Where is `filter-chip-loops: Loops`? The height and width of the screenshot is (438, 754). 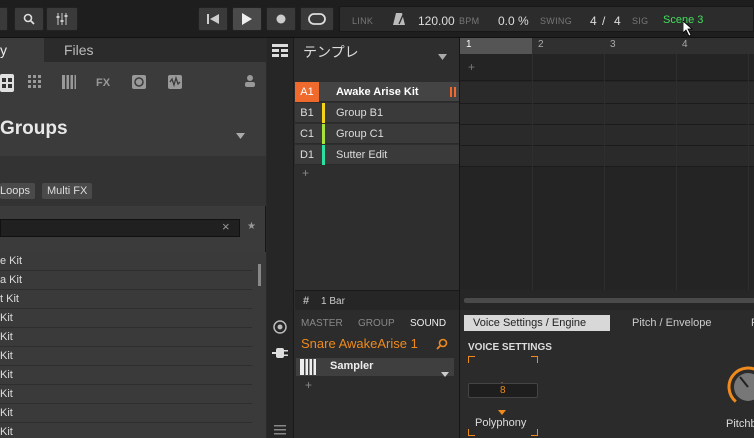 filter-chip-loops: Loops is located at coordinates (17, 191).